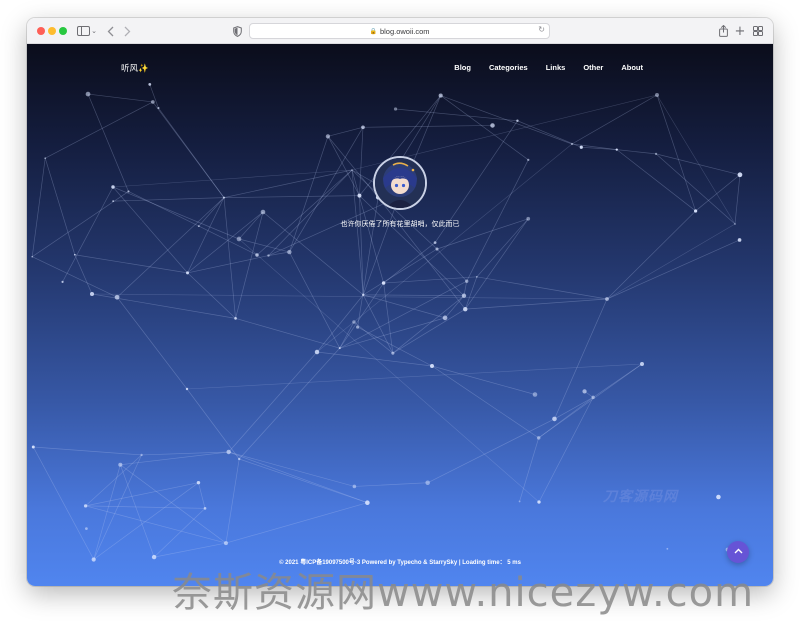  What do you see at coordinates (110, 31) in the screenshot?
I see `chevron-left-icon` at bounding box center [110, 31].